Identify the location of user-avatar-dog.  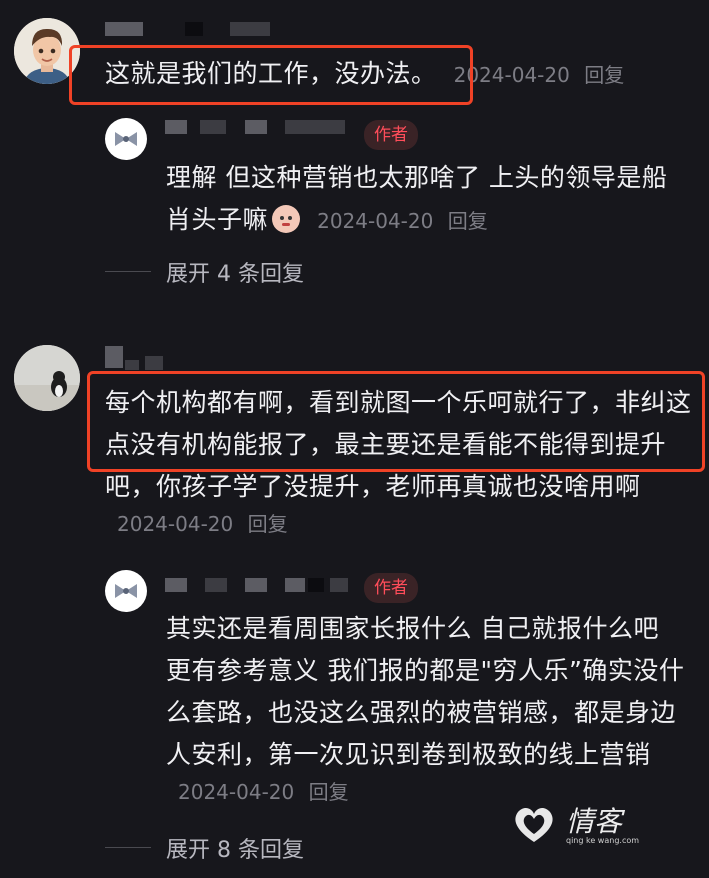
(47, 378).